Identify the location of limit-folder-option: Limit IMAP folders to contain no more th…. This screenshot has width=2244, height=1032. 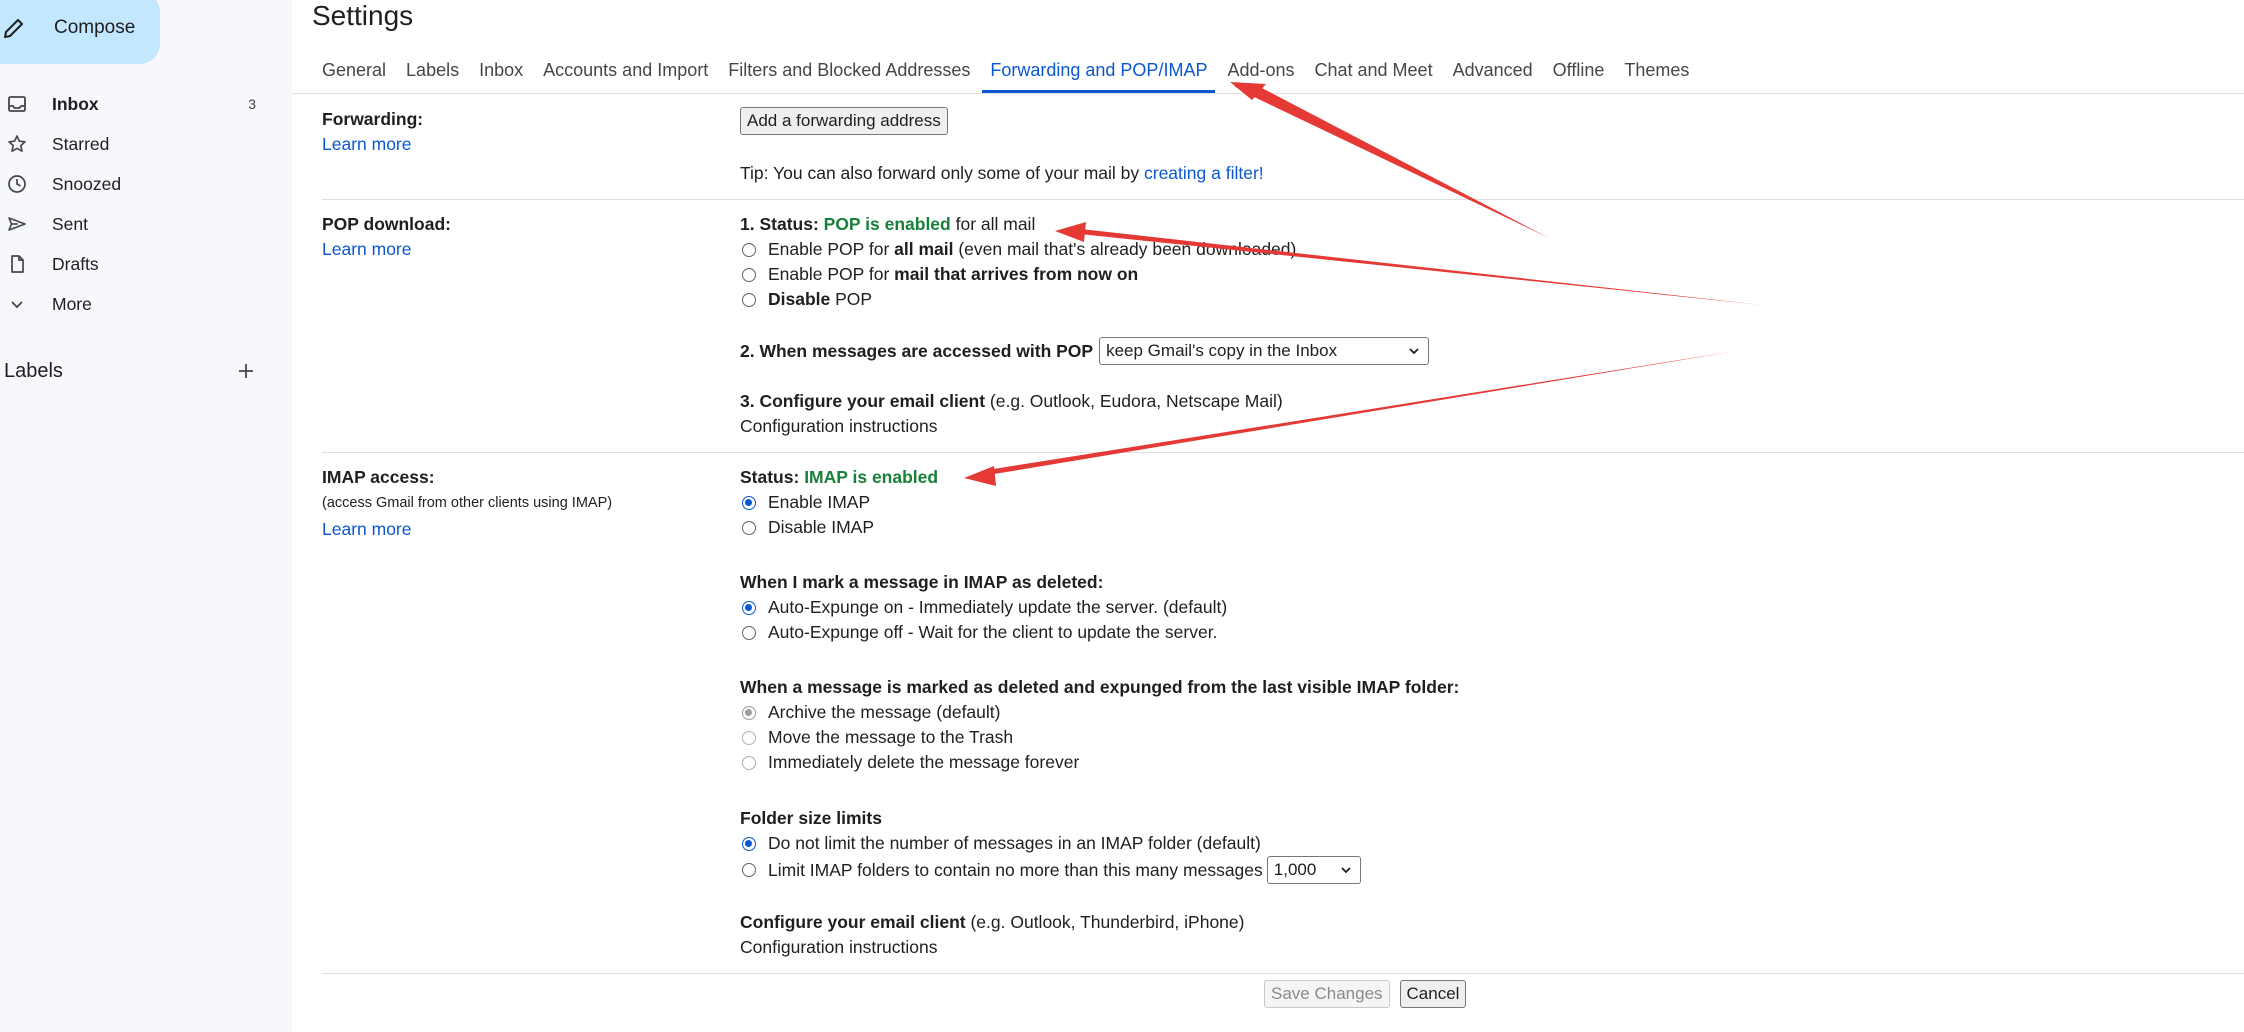
(1050, 870).